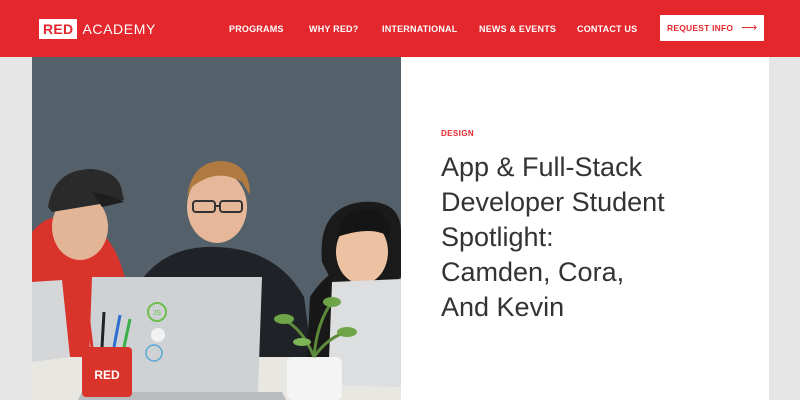 The height and width of the screenshot is (400, 800). I want to click on headline-line: App & Full-Stack, so click(542, 167).